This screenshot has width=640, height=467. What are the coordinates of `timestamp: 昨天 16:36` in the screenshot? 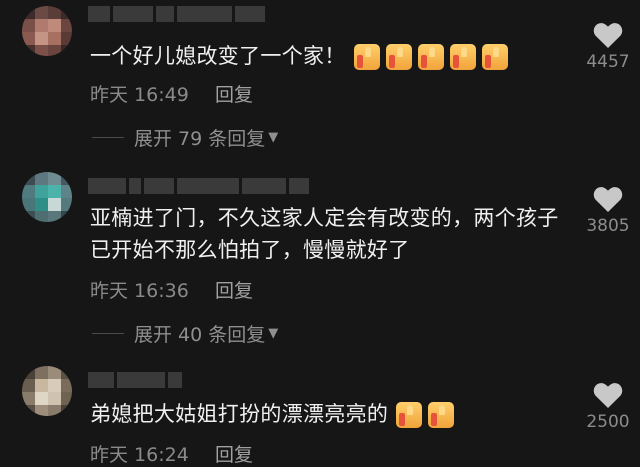 It's located at (139, 291).